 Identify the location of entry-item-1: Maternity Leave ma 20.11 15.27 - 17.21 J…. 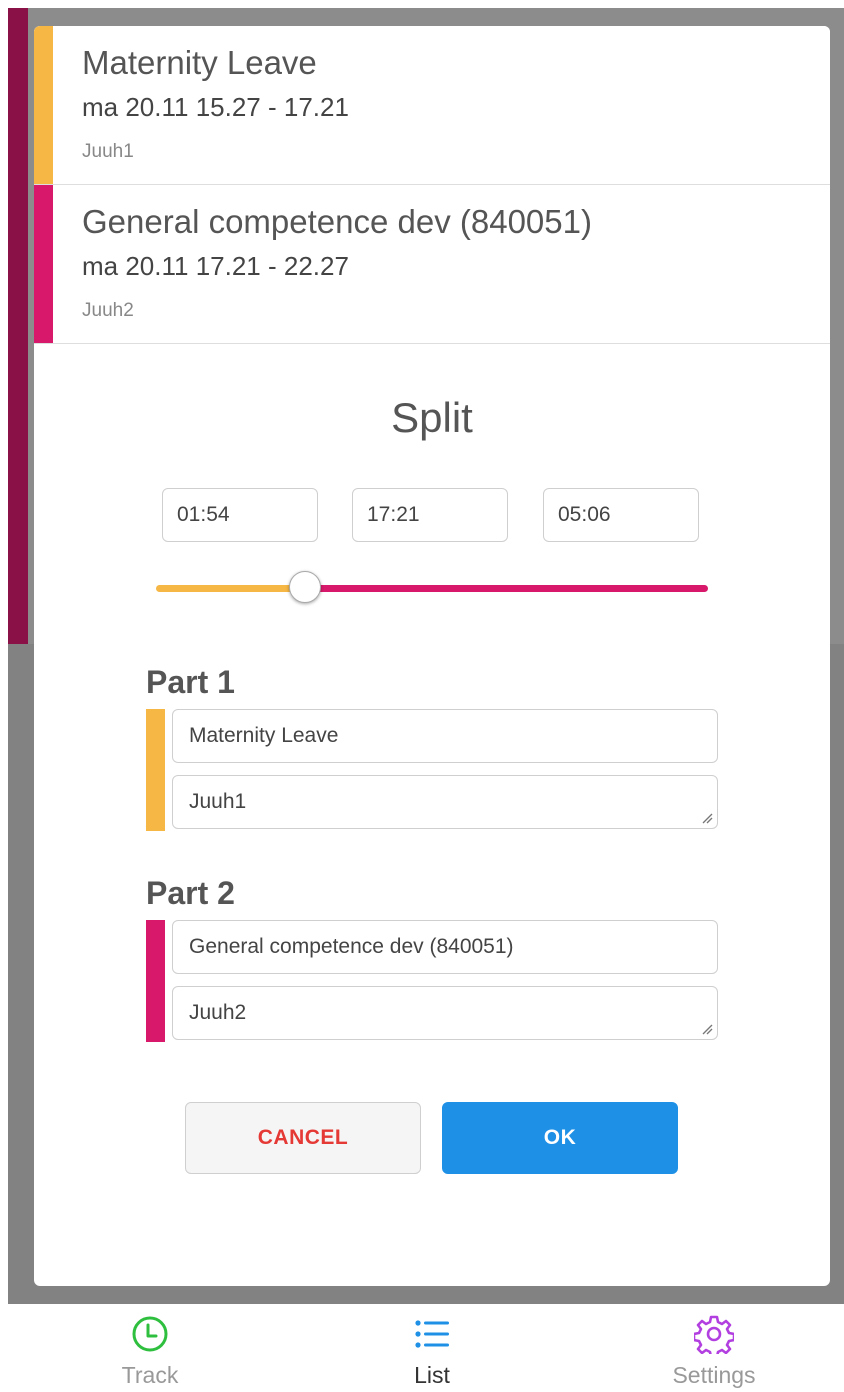
(432, 105).